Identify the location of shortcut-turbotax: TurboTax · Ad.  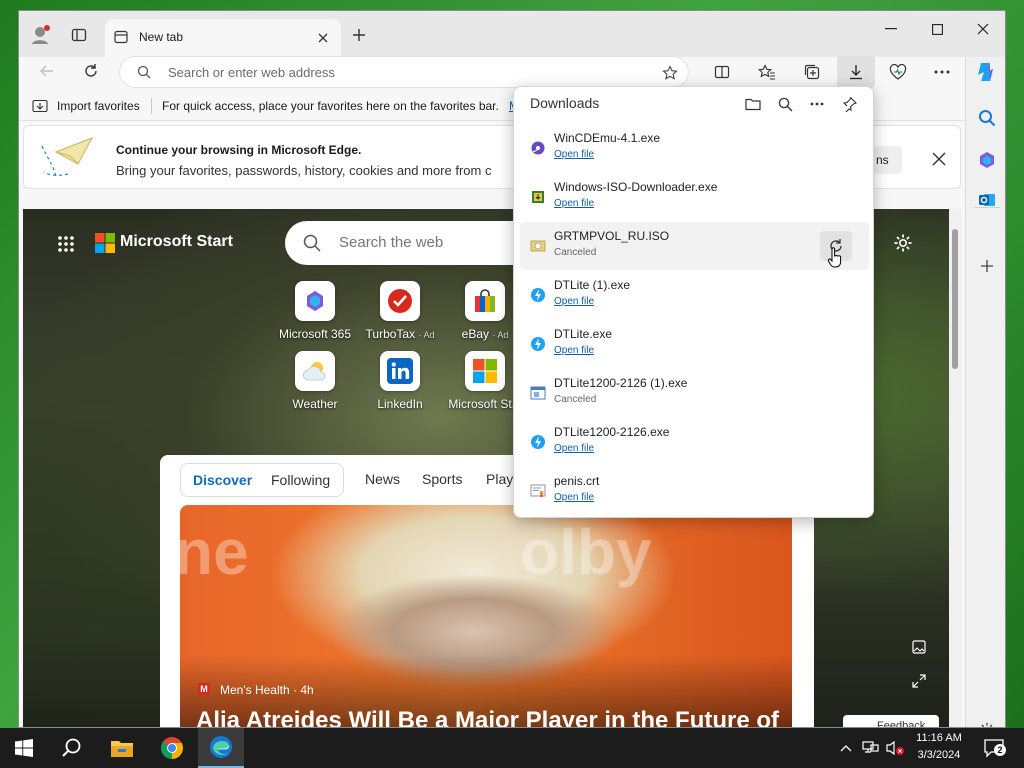
(400, 311).